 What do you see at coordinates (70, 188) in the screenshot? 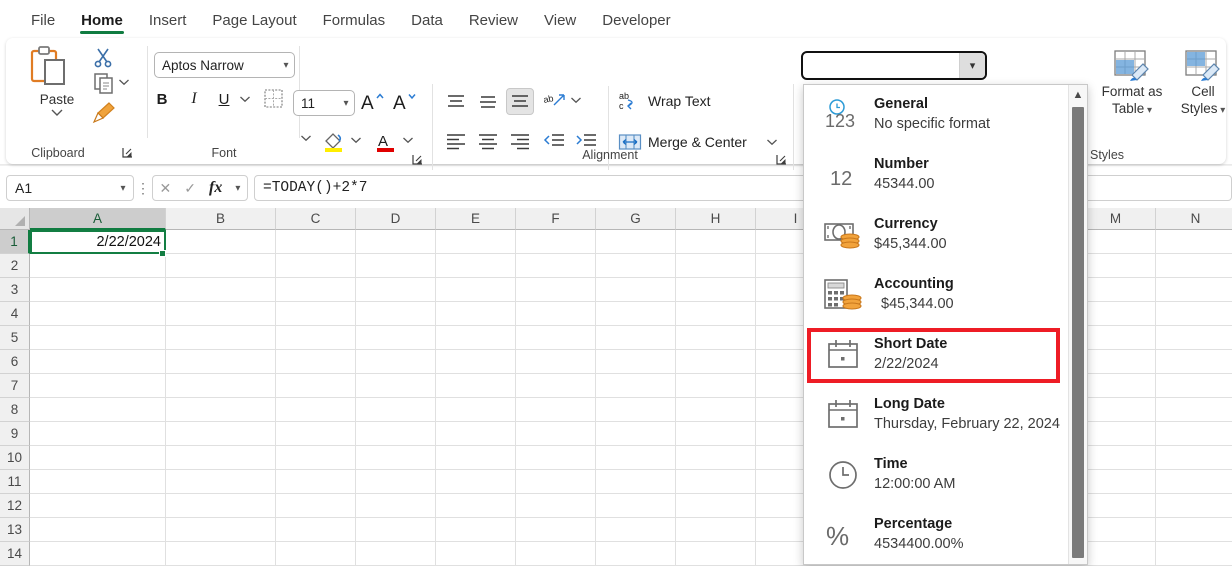
I see `name-box: A1 ▾` at bounding box center [70, 188].